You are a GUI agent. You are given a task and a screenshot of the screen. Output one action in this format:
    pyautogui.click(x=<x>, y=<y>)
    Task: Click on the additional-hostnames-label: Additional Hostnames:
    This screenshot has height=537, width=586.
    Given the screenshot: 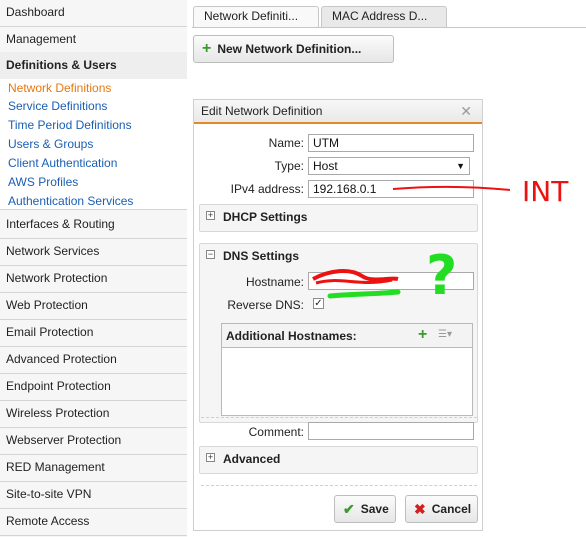 What is the action you would take?
    pyautogui.click(x=291, y=336)
    